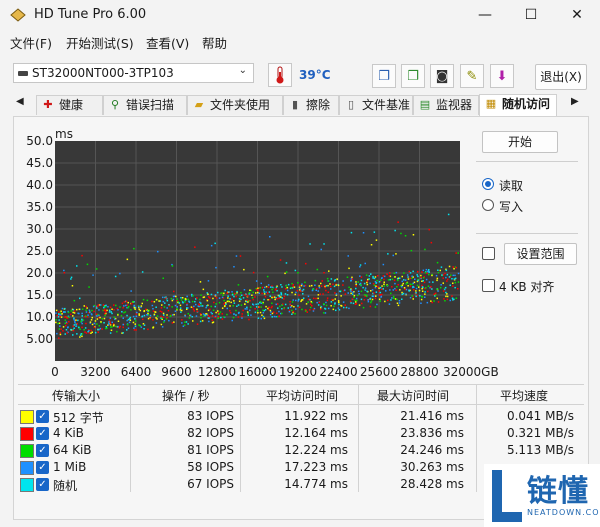 This screenshot has height=527, width=600. Describe the element at coordinates (167, 42) in the screenshot. I see `menu-view: 查看(V)` at that location.